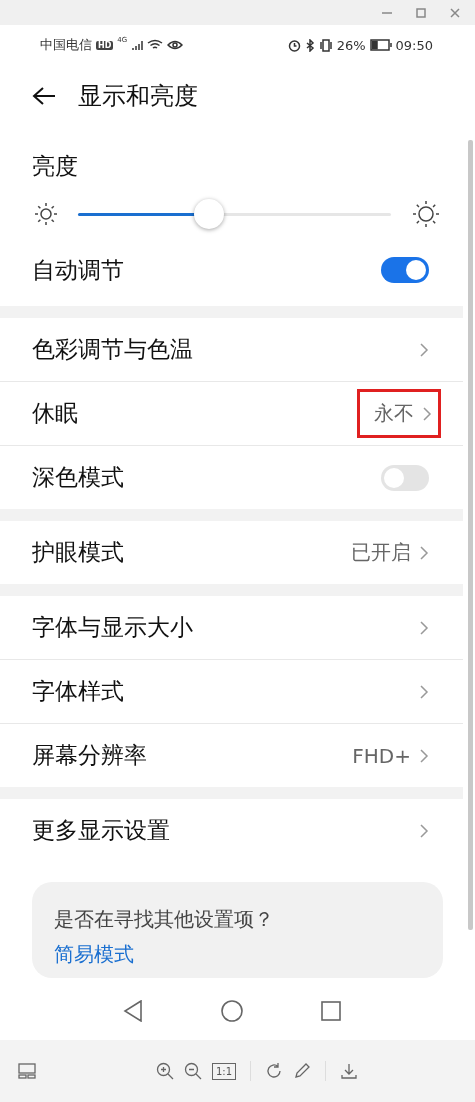 The height and width of the screenshot is (1102, 475). Describe the element at coordinates (138, 96) in the screenshot. I see `page-title: 显示和亮度` at that location.